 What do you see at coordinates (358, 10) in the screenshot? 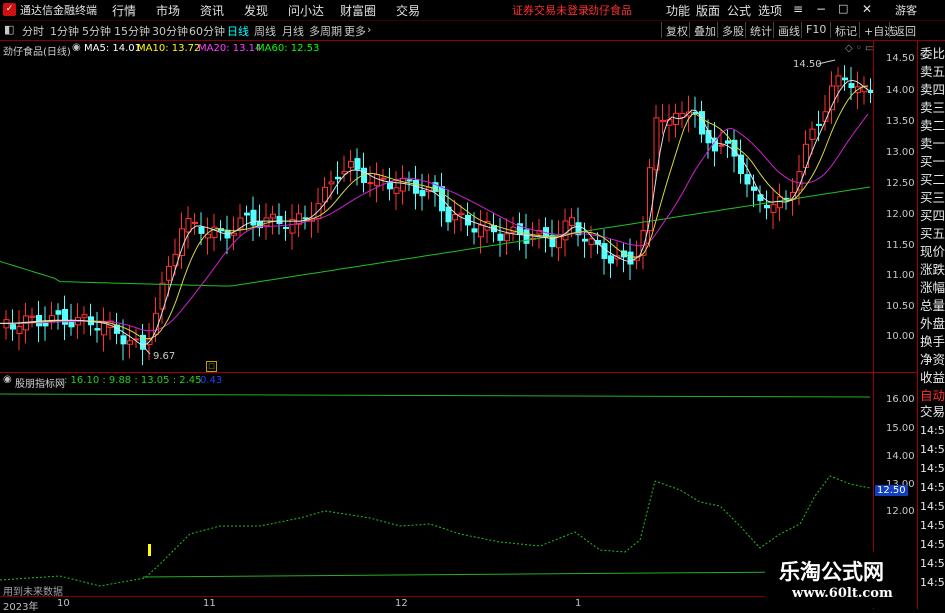
I see `menu-item-caifuquan: 财富圈` at bounding box center [358, 10].